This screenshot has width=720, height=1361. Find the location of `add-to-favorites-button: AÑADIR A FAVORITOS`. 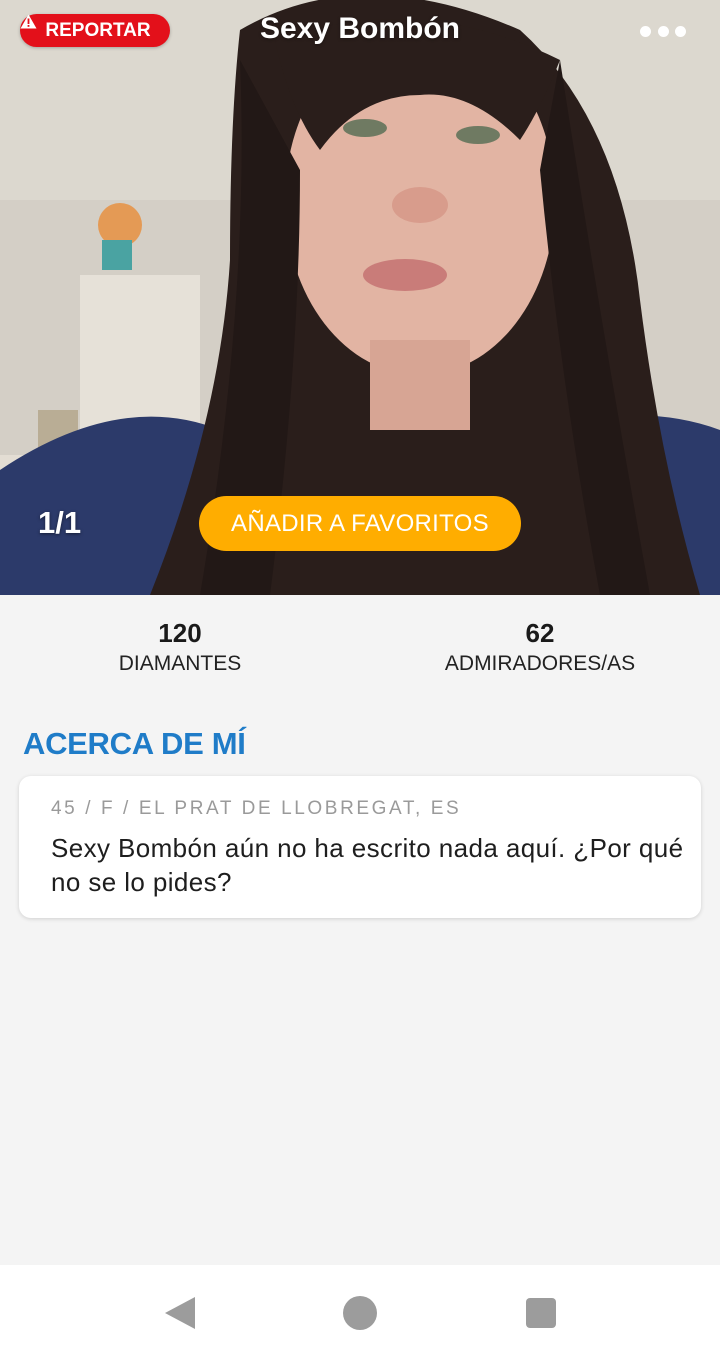

add-to-favorites-button: AÑADIR A FAVORITOS is located at coordinates (360, 523).